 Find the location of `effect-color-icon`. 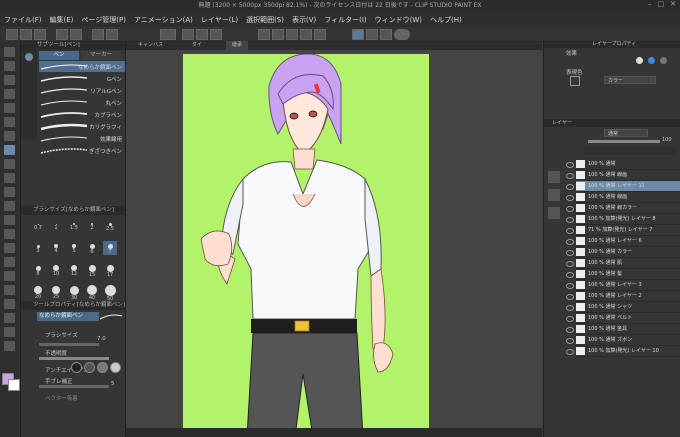

effect-color-icon is located at coordinates (663, 60).